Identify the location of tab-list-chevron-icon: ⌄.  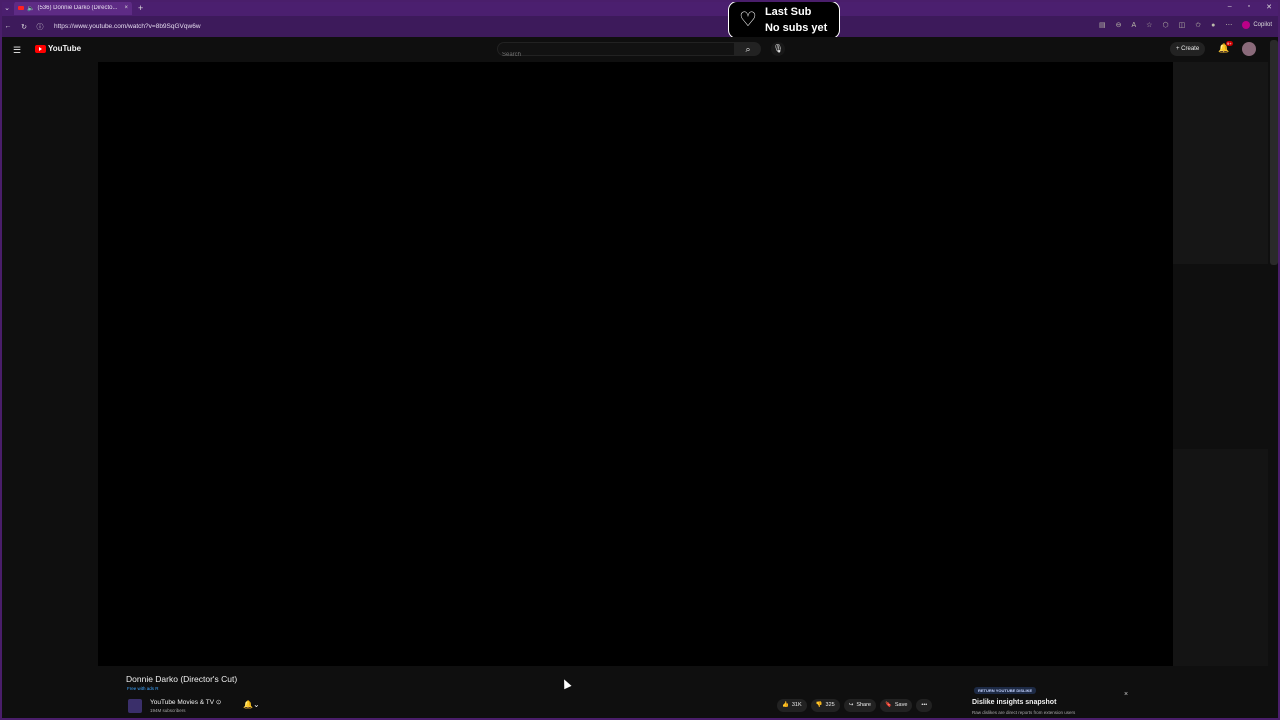
(7, 8).